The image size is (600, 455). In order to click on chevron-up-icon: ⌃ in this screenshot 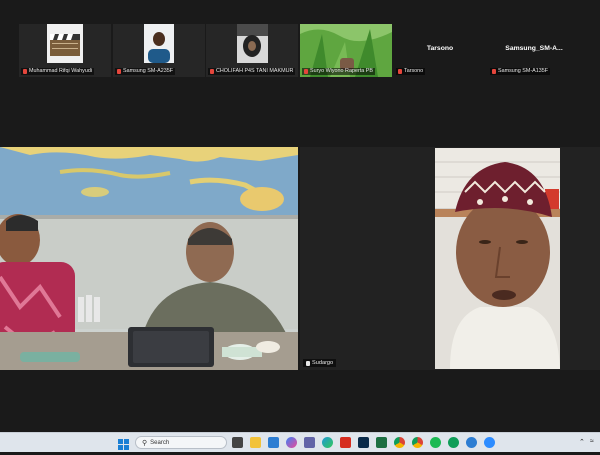, I will do `click(582, 442)`.